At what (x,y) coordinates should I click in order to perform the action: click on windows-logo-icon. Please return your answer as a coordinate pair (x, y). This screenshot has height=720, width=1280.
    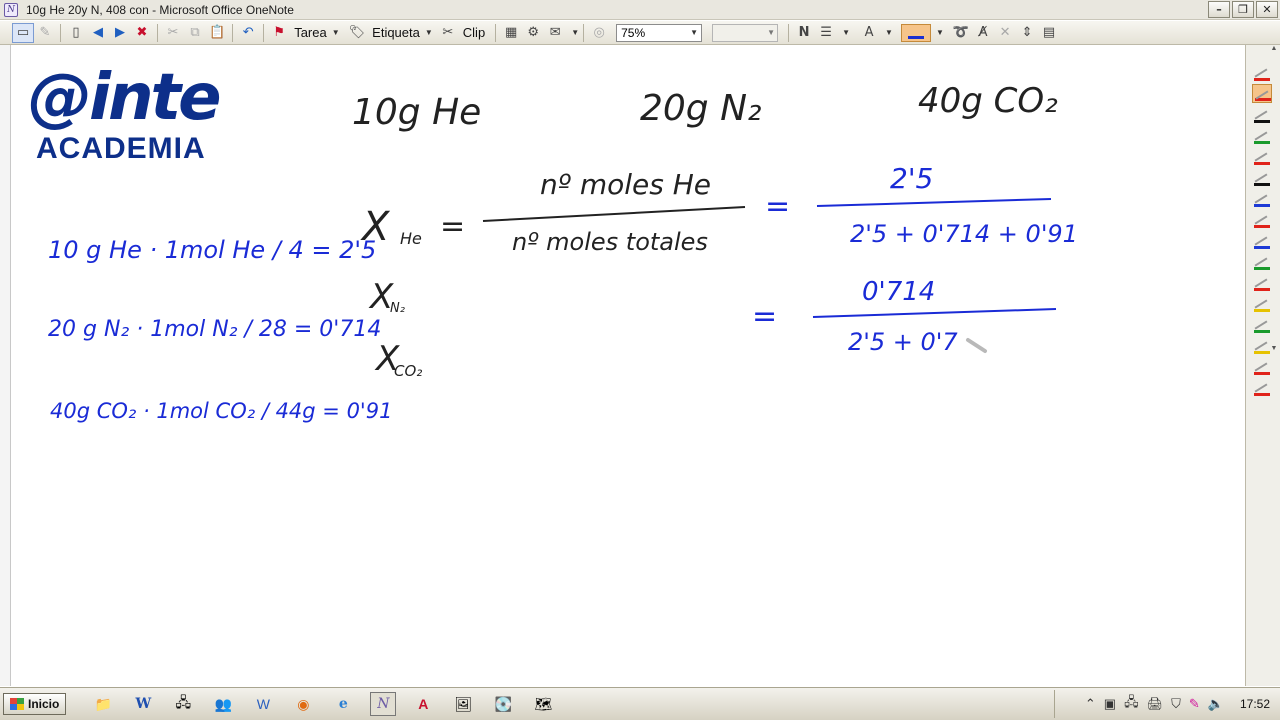
    Looking at the image, I should click on (17, 704).